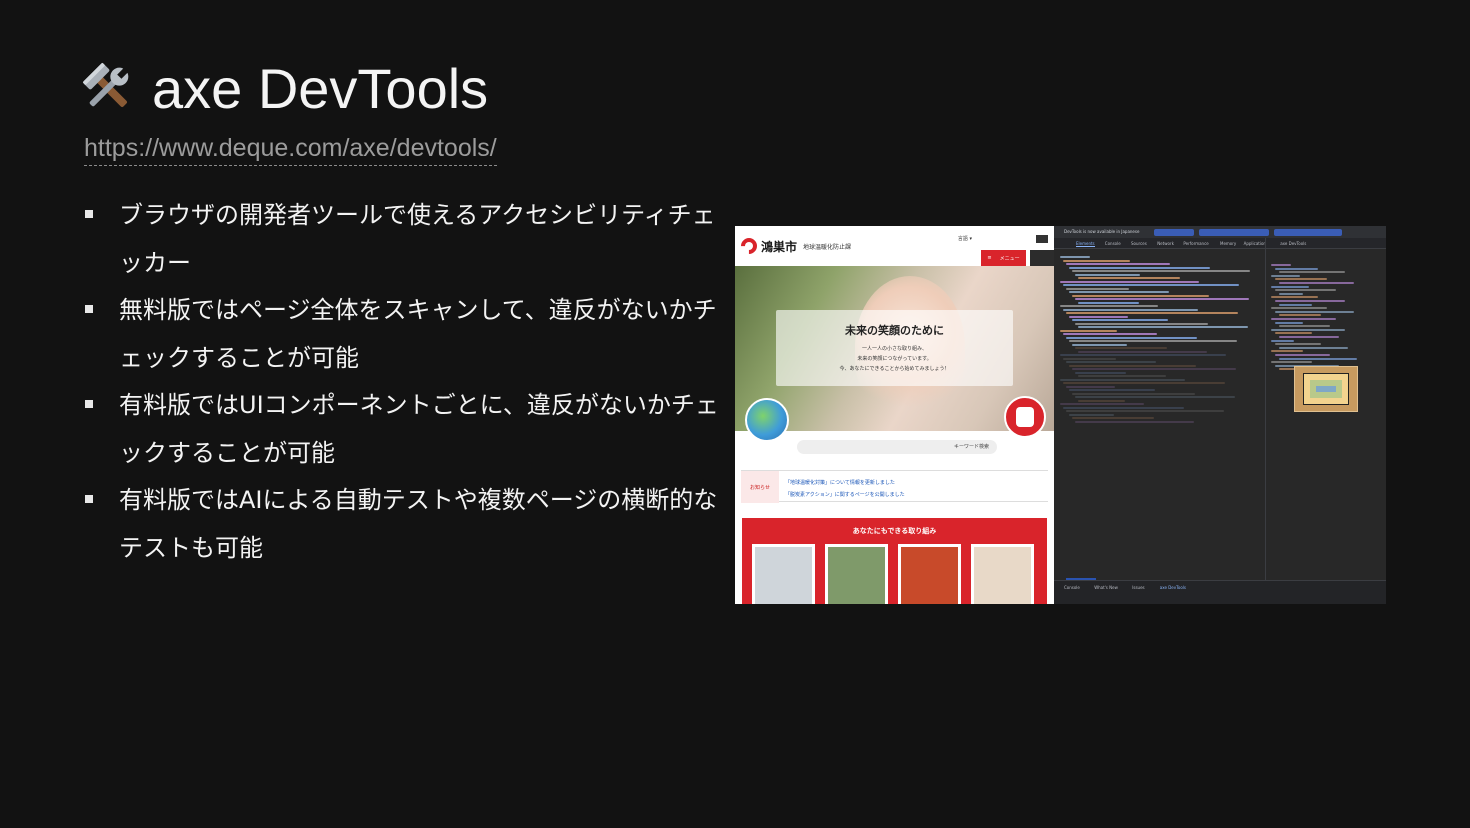 Image resolution: width=1470 pixels, height=828 pixels. What do you see at coordinates (1072, 587) in the screenshot?
I see `drawer-tab: Console` at bounding box center [1072, 587].